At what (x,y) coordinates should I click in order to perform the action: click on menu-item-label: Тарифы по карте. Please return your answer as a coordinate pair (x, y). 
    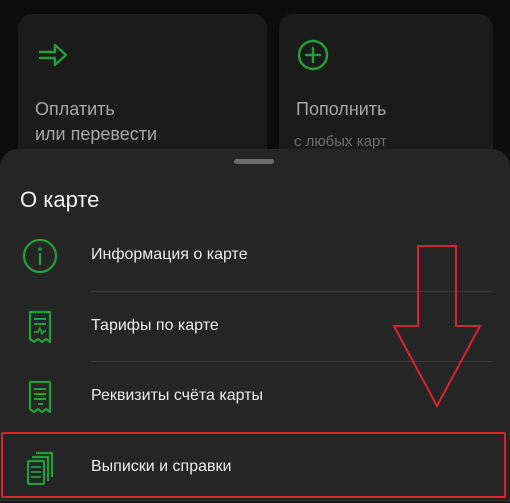
    Looking at the image, I should click on (155, 325).